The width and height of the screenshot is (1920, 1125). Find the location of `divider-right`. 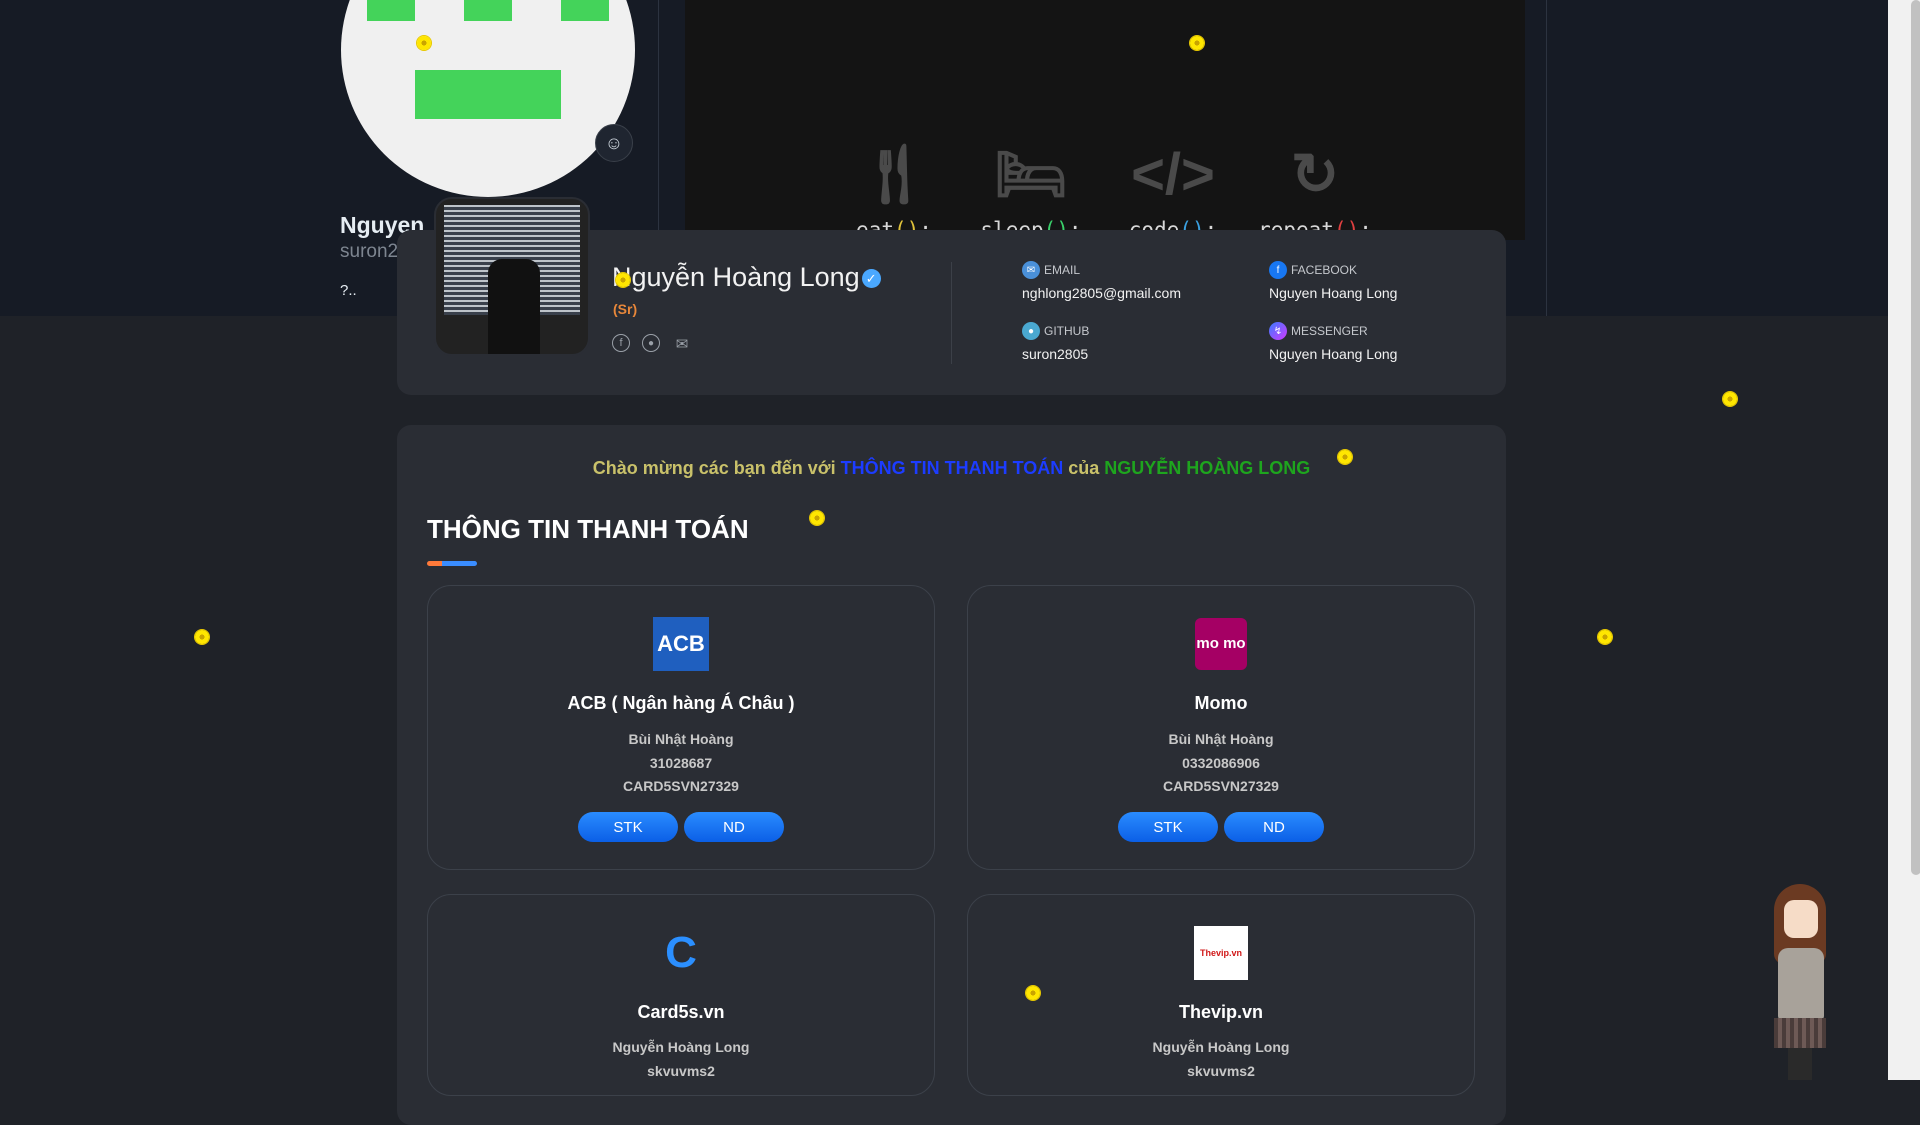

divider-right is located at coordinates (1546, 158).